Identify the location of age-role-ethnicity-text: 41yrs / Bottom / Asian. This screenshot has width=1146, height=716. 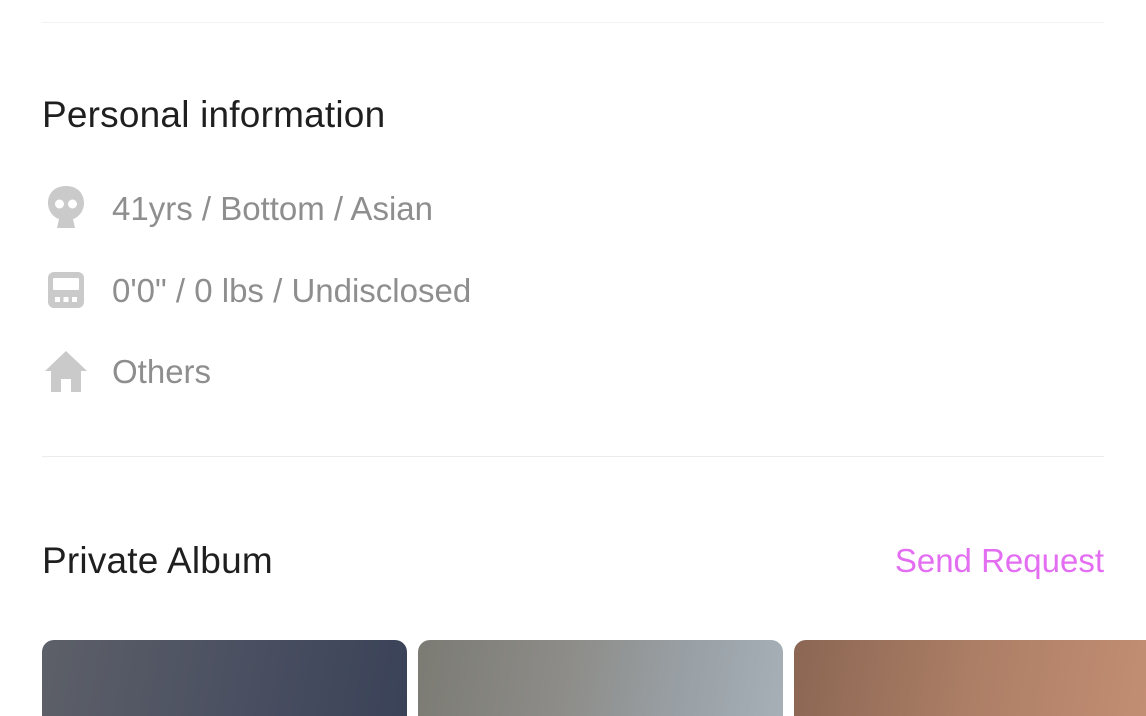
(272, 208).